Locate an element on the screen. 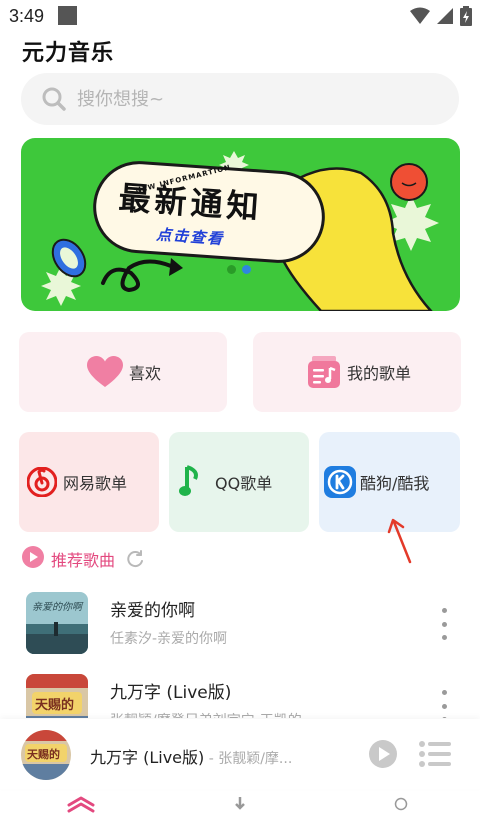 Image resolution: width=480 pixels, height=813 pixels. banner-notice-card: NEW INFORMARTION 最新通知 点击查看 is located at coordinates (209, 212).